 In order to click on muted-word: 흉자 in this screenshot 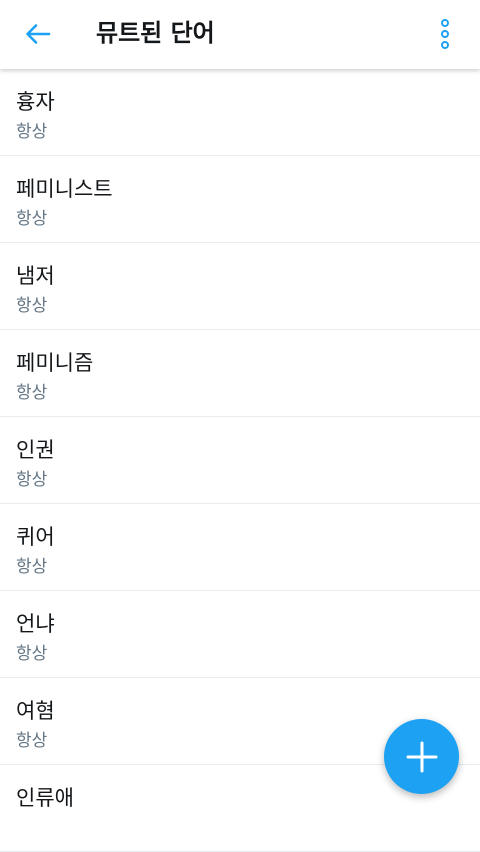, I will do `click(35, 102)`.